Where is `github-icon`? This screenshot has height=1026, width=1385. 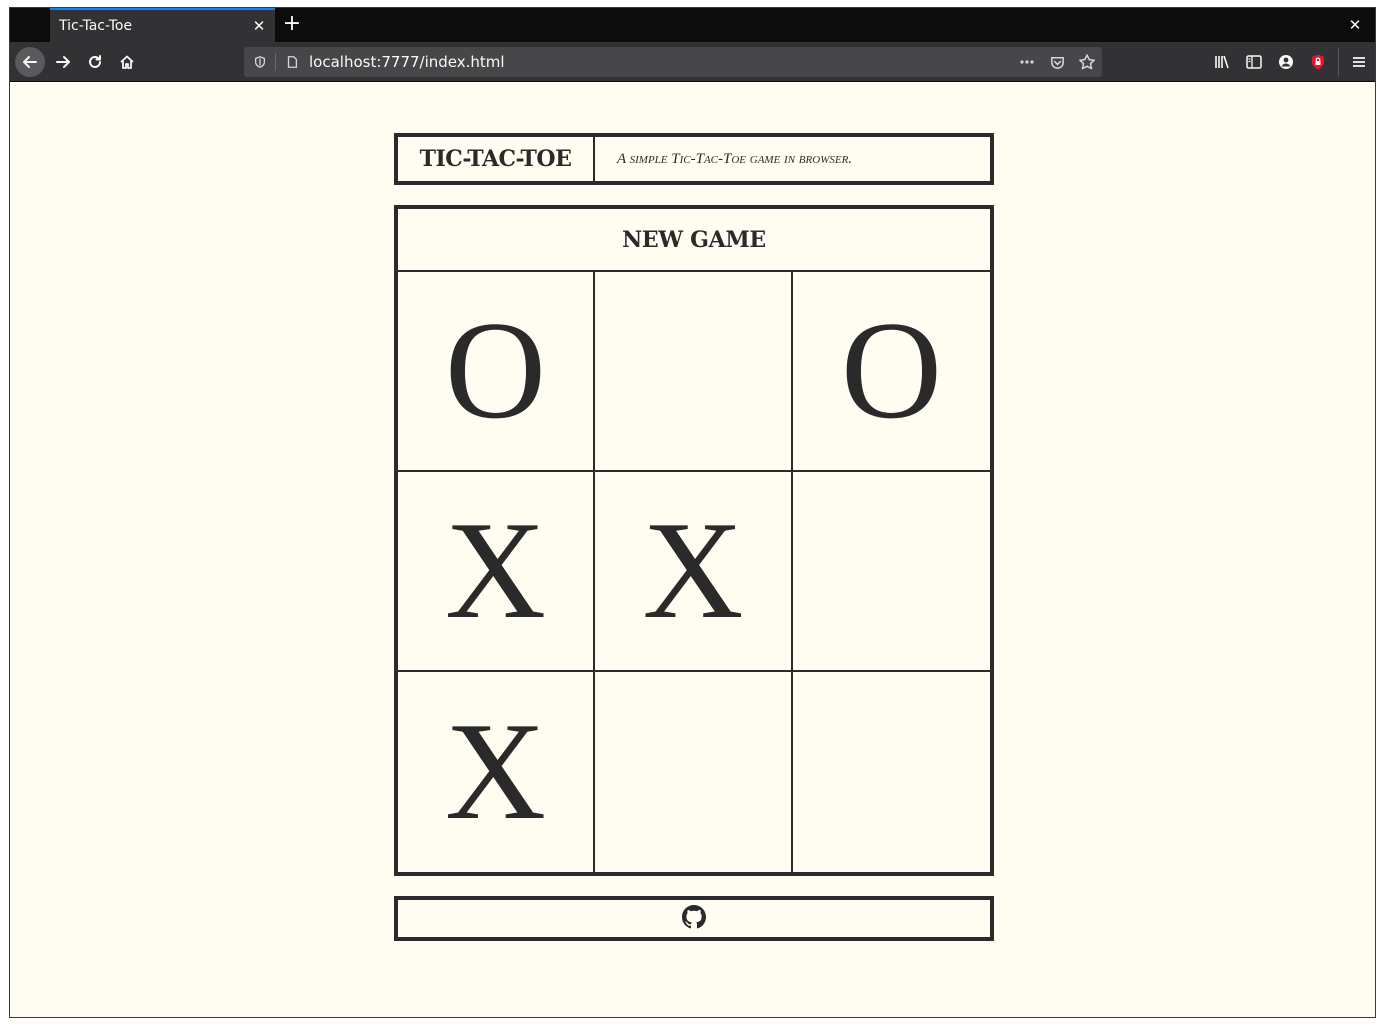
github-icon is located at coordinates (694, 918).